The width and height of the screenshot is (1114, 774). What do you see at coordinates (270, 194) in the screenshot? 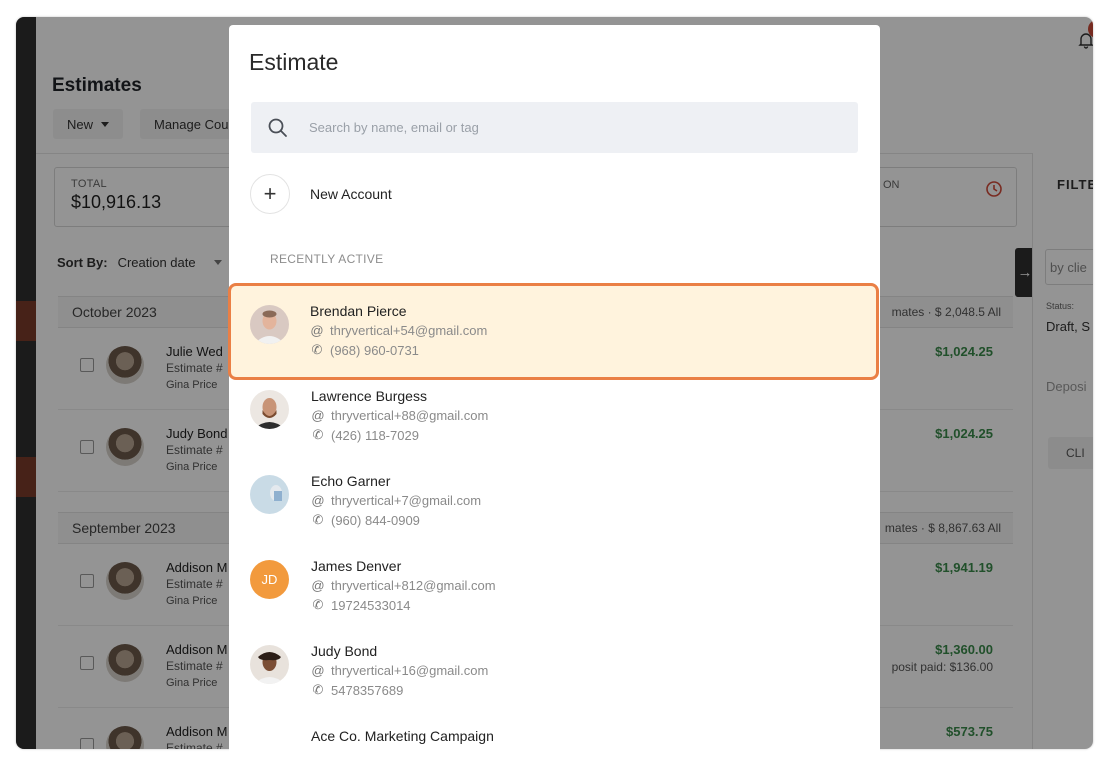
I see `plus-icon: +` at bounding box center [270, 194].